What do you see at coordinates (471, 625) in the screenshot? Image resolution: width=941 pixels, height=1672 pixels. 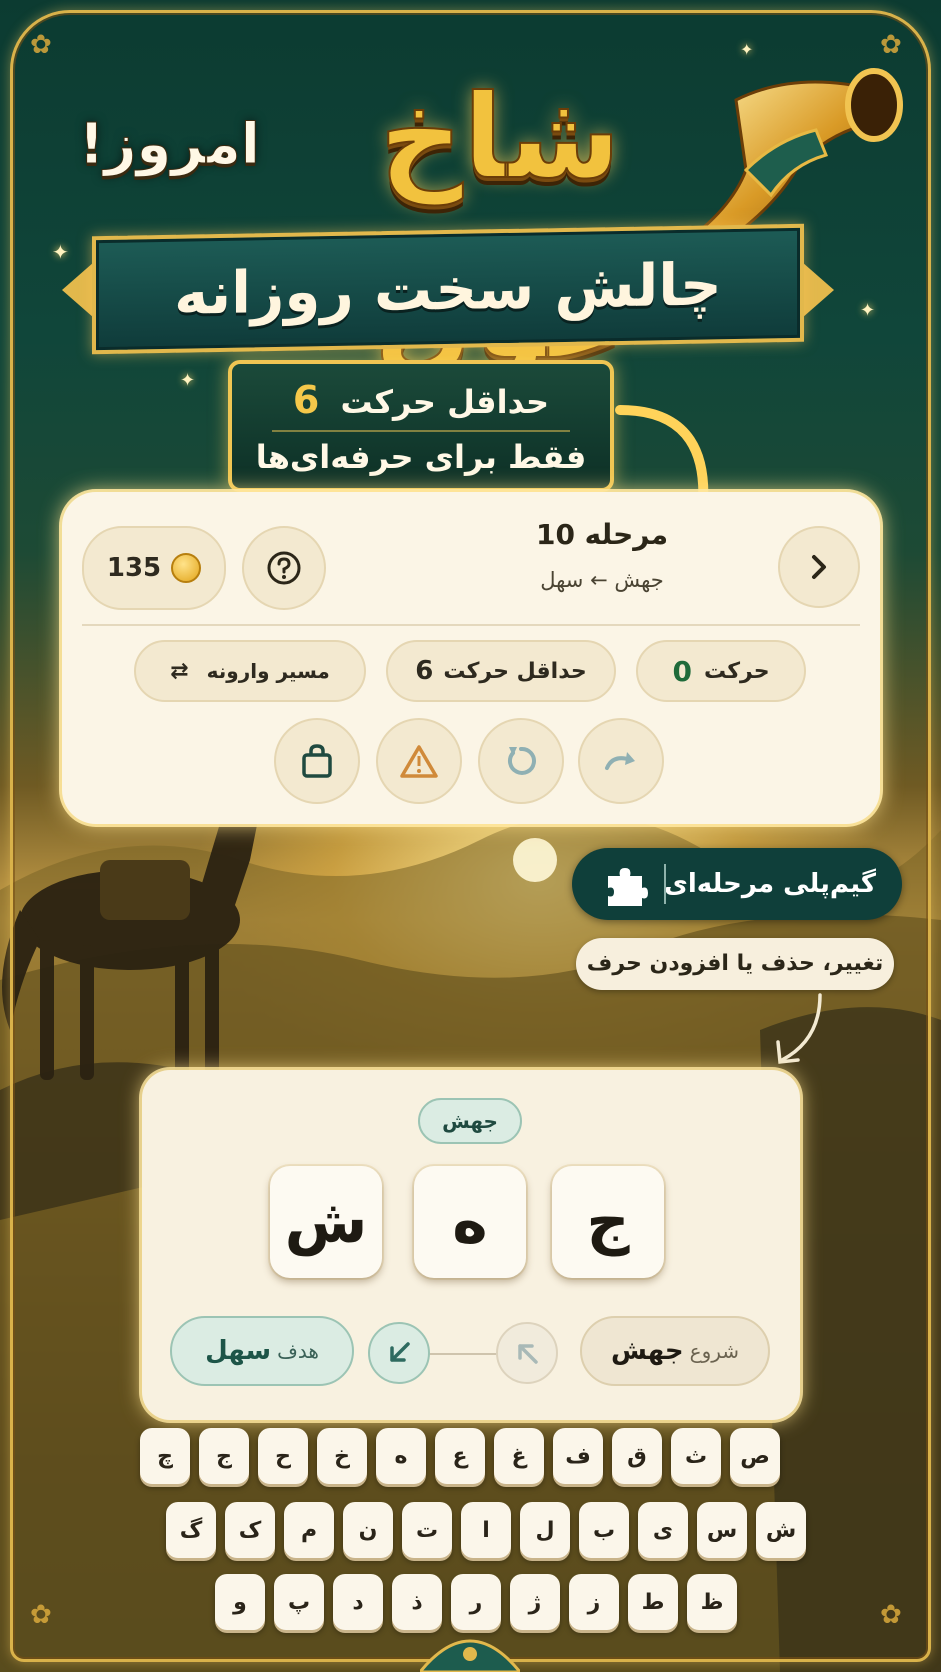 I see `panel-divider` at bounding box center [471, 625].